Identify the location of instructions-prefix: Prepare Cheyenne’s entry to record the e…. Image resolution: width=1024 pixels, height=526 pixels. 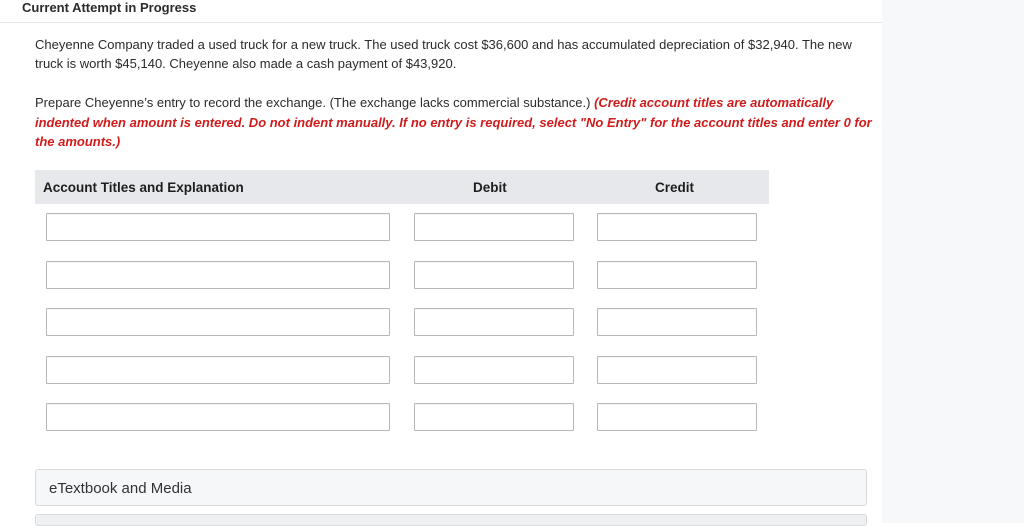
(315, 102).